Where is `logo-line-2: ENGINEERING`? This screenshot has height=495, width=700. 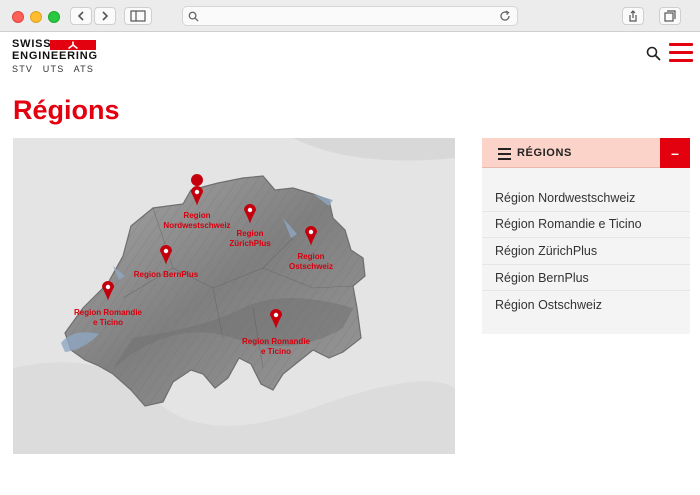
logo-line-2: ENGINEERING is located at coordinates (55, 56).